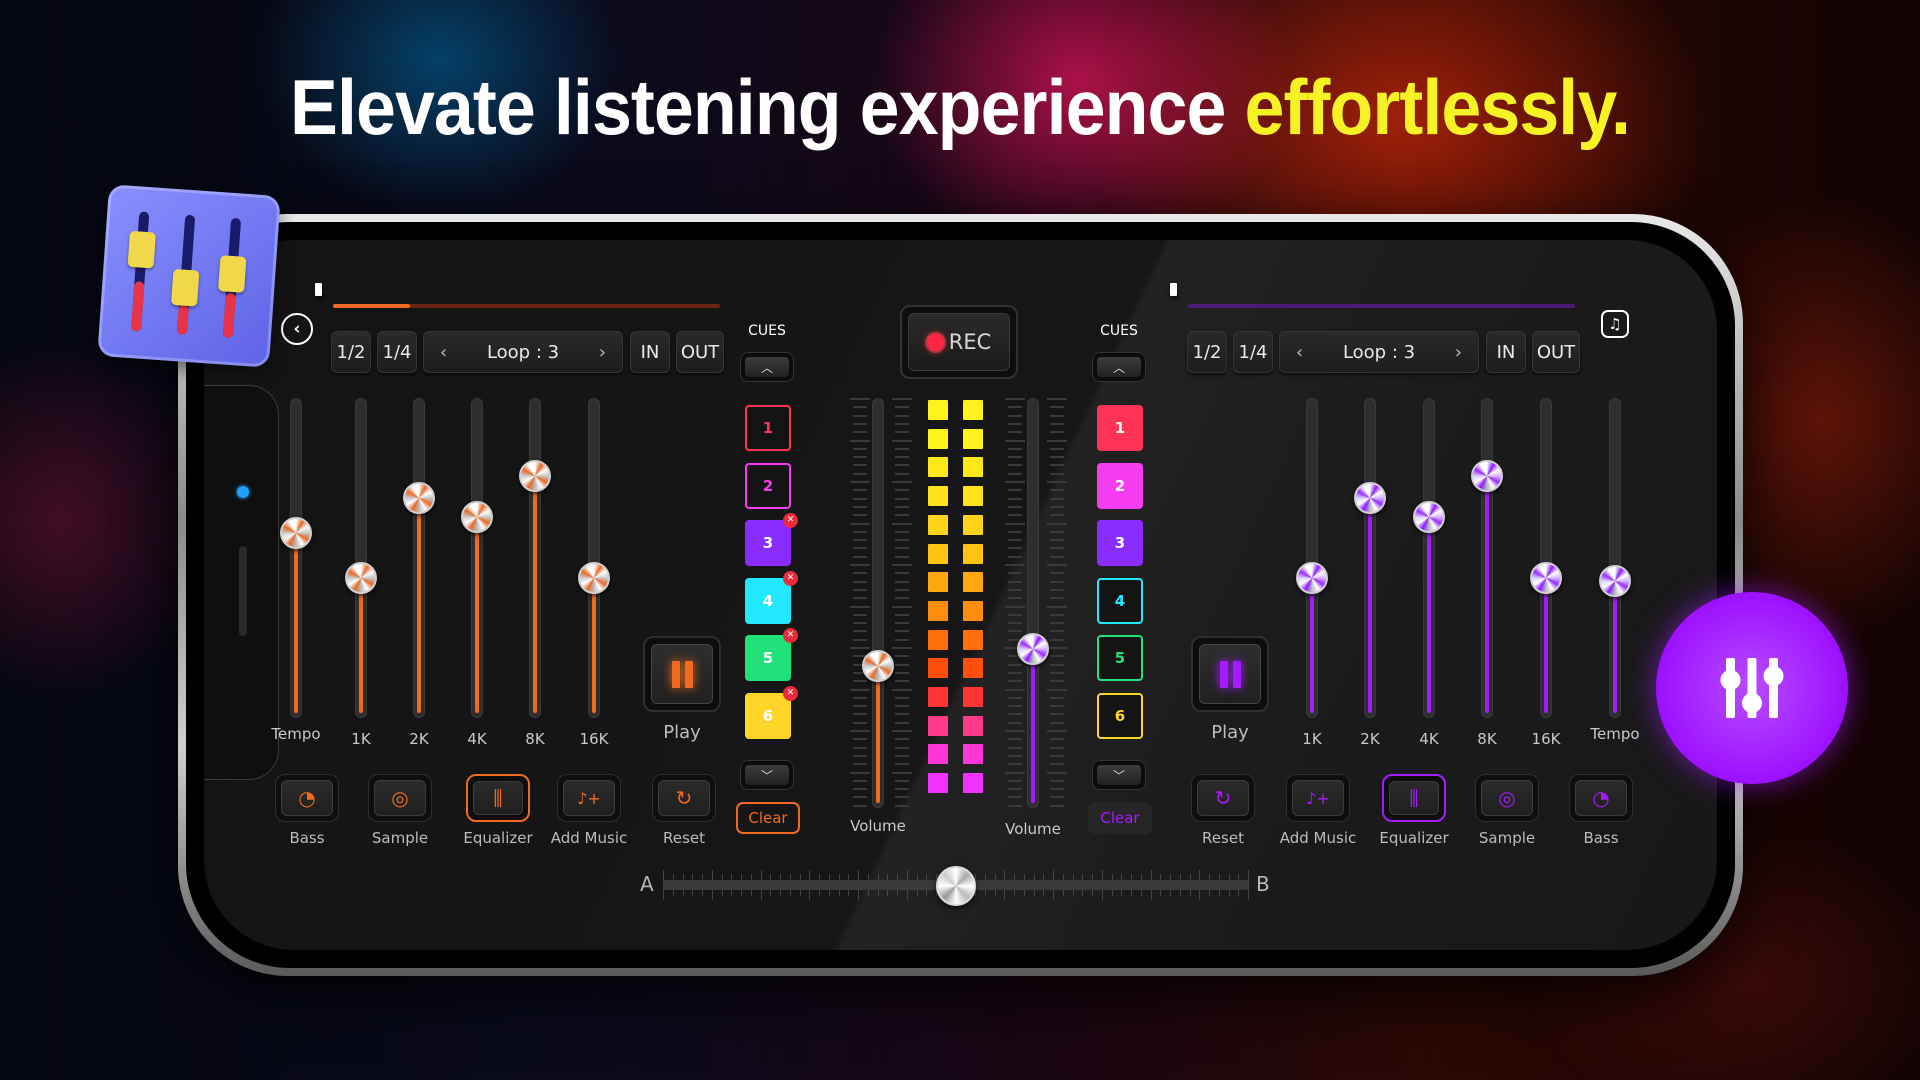 The image size is (1920, 1080). What do you see at coordinates (878, 665) in the screenshot?
I see `deck_a-volume-knob` at bounding box center [878, 665].